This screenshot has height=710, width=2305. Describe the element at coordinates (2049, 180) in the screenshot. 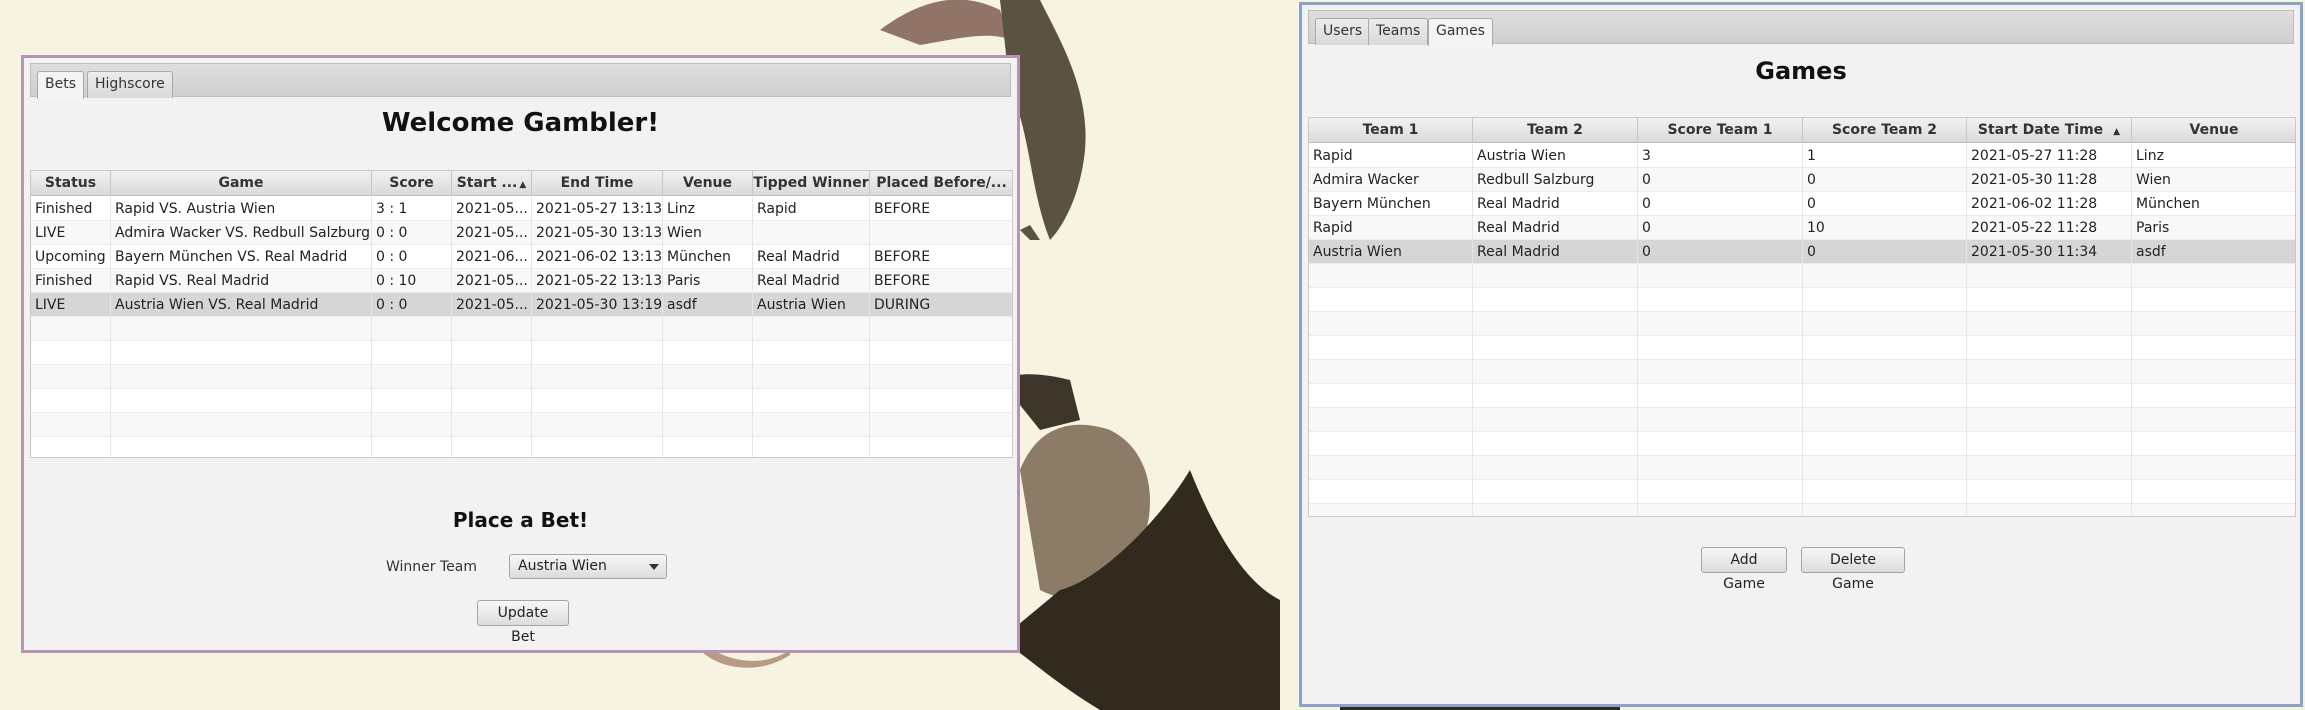

I see `table-cell: 2021-05-30 11:28` at that location.